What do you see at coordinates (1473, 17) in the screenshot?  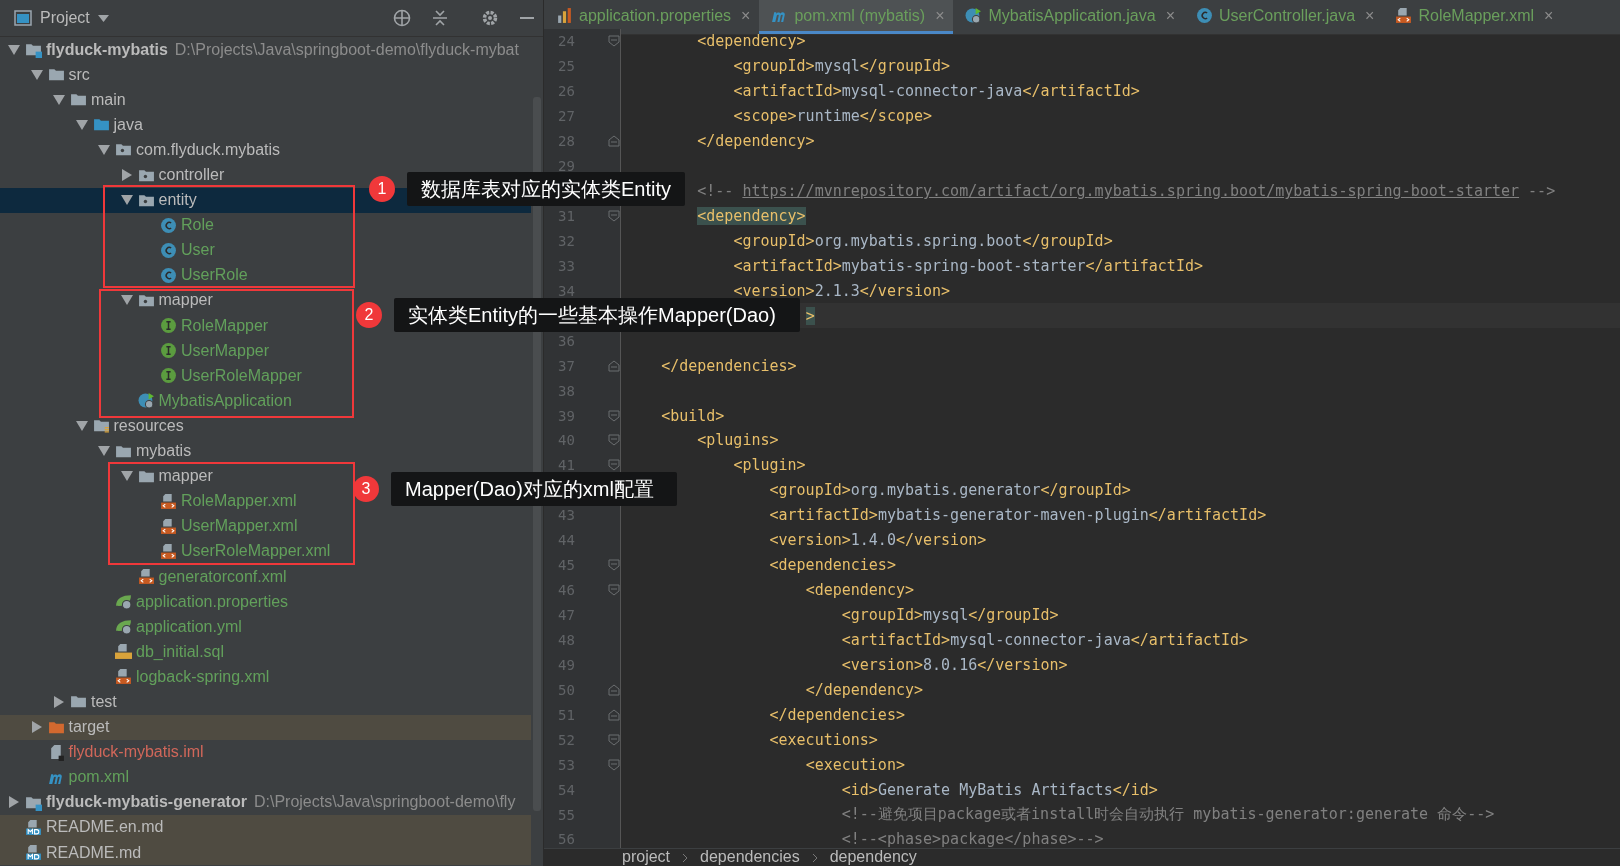 I see `editor-tab: RoleMapper.xml ×` at bounding box center [1473, 17].